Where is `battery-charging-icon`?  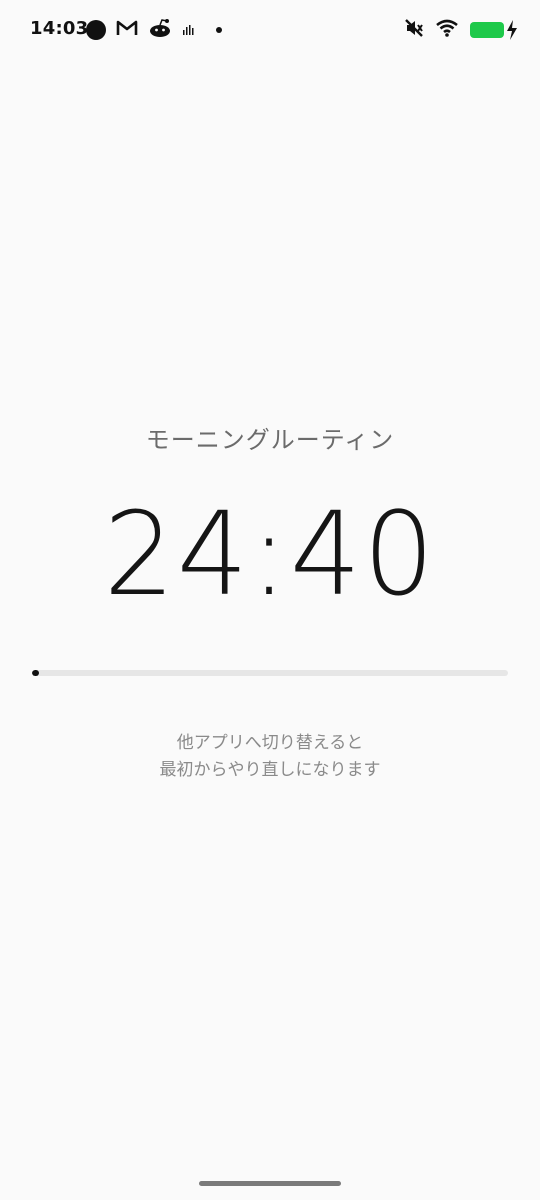
battery-charging-icon is located at coordinates (493, 30).